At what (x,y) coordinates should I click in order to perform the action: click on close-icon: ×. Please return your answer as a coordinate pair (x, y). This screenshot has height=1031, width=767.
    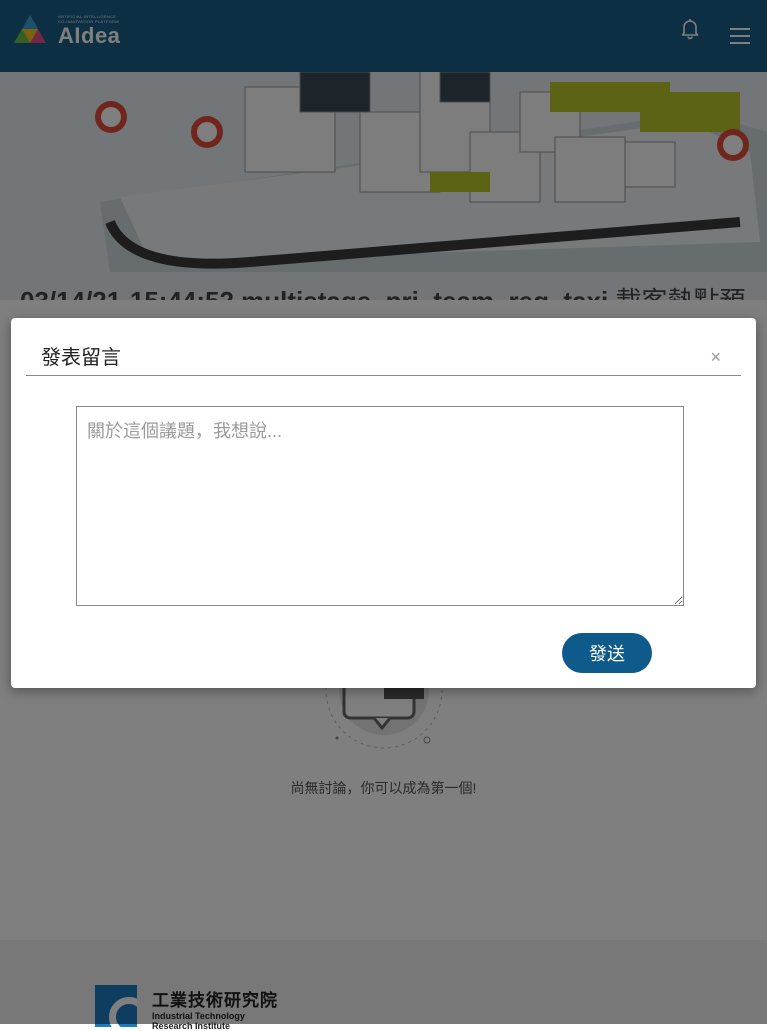
    Looking at the image, I should click on (715, 357).